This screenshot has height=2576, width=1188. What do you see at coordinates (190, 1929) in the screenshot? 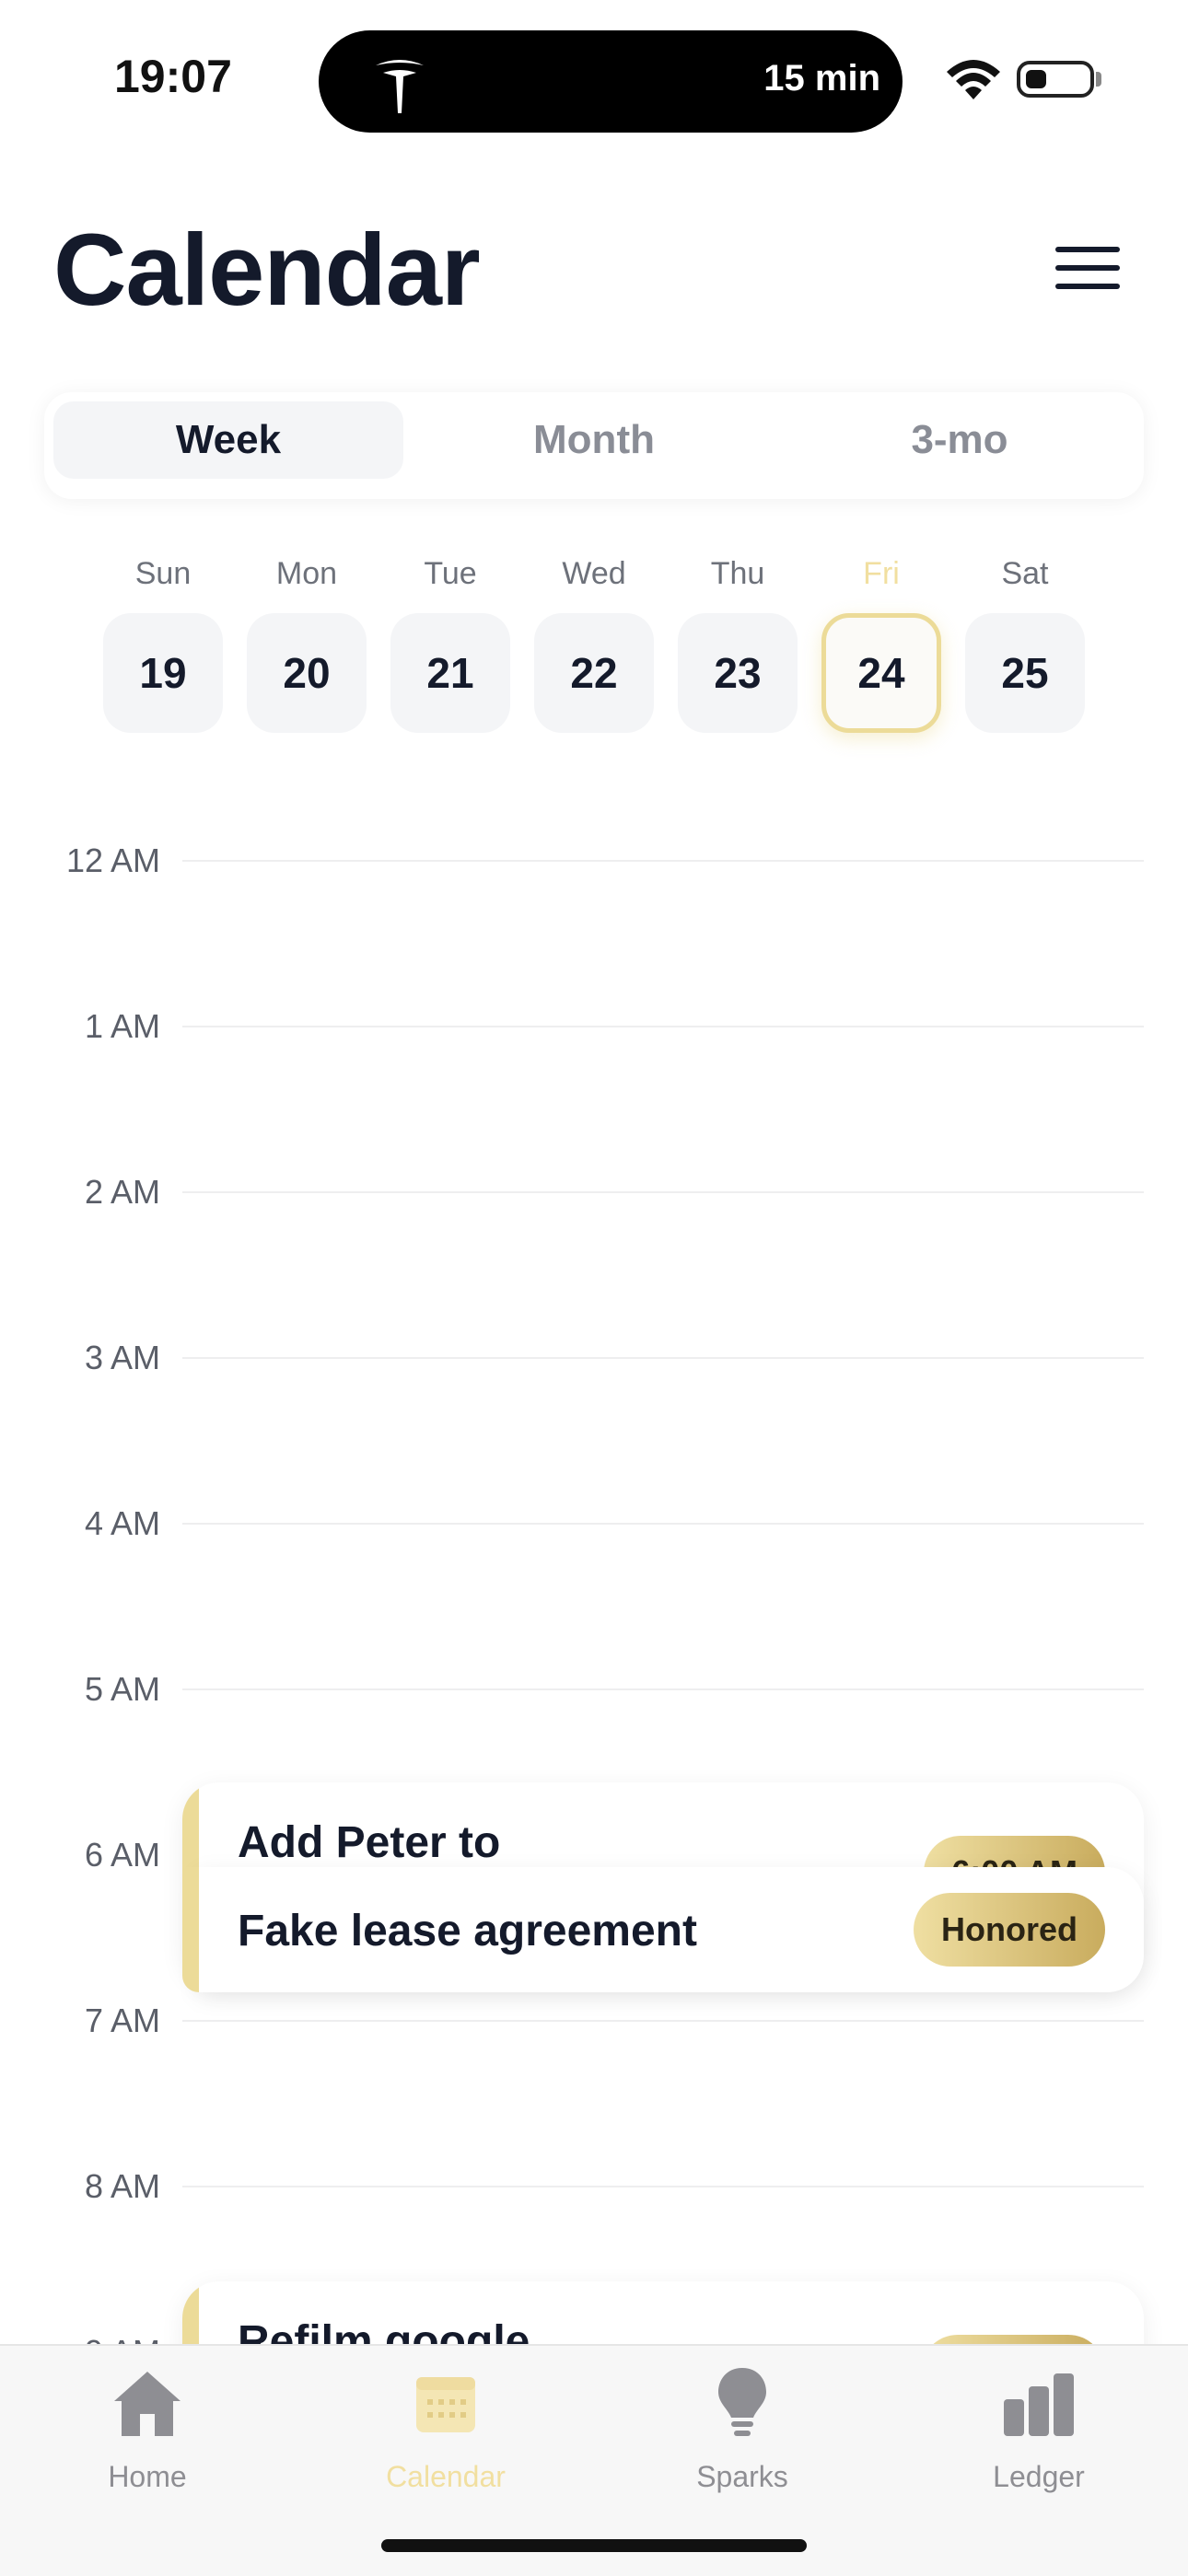
I see `event-accent-bar` at bounding box center [190, 1929].